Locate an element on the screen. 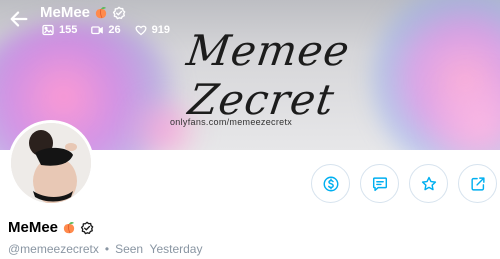 The height and width of the screenshot is (259, 500). photos-count: 155 is located at coordinates (59, 30).